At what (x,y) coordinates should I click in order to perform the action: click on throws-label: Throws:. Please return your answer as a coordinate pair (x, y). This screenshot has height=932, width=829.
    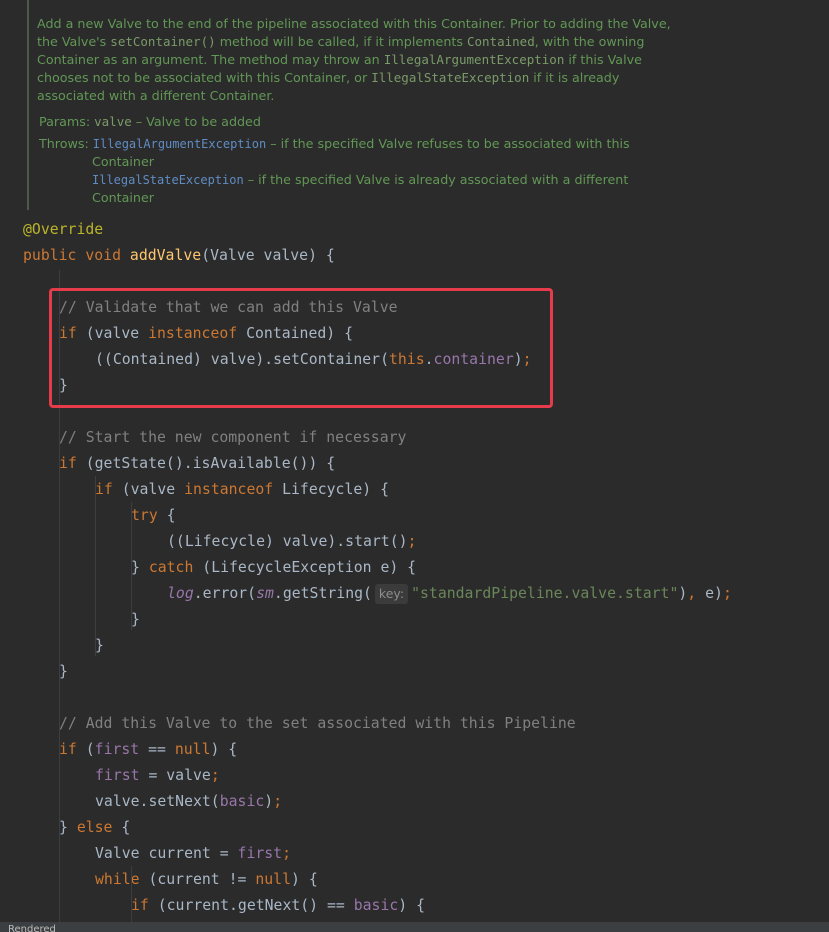
    Looking at the image, I should click on (66, 143).